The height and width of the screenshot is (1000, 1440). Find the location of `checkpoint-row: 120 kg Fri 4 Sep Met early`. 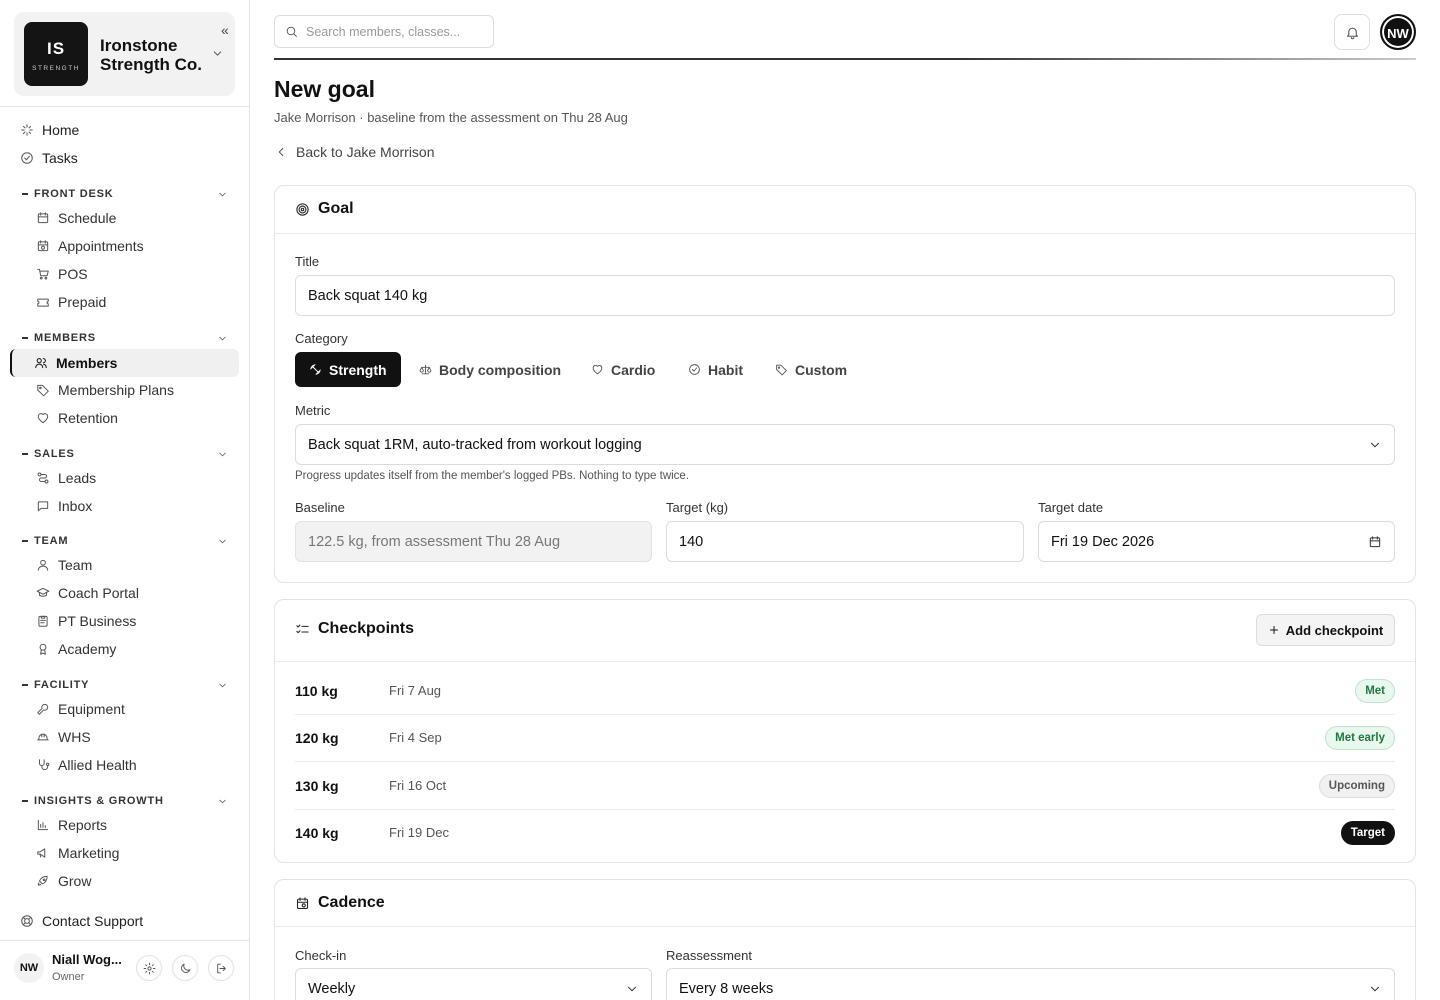

checkpoint-row: 120 kg Fri 4 Sep Met early is located at coordinates (845, 737).